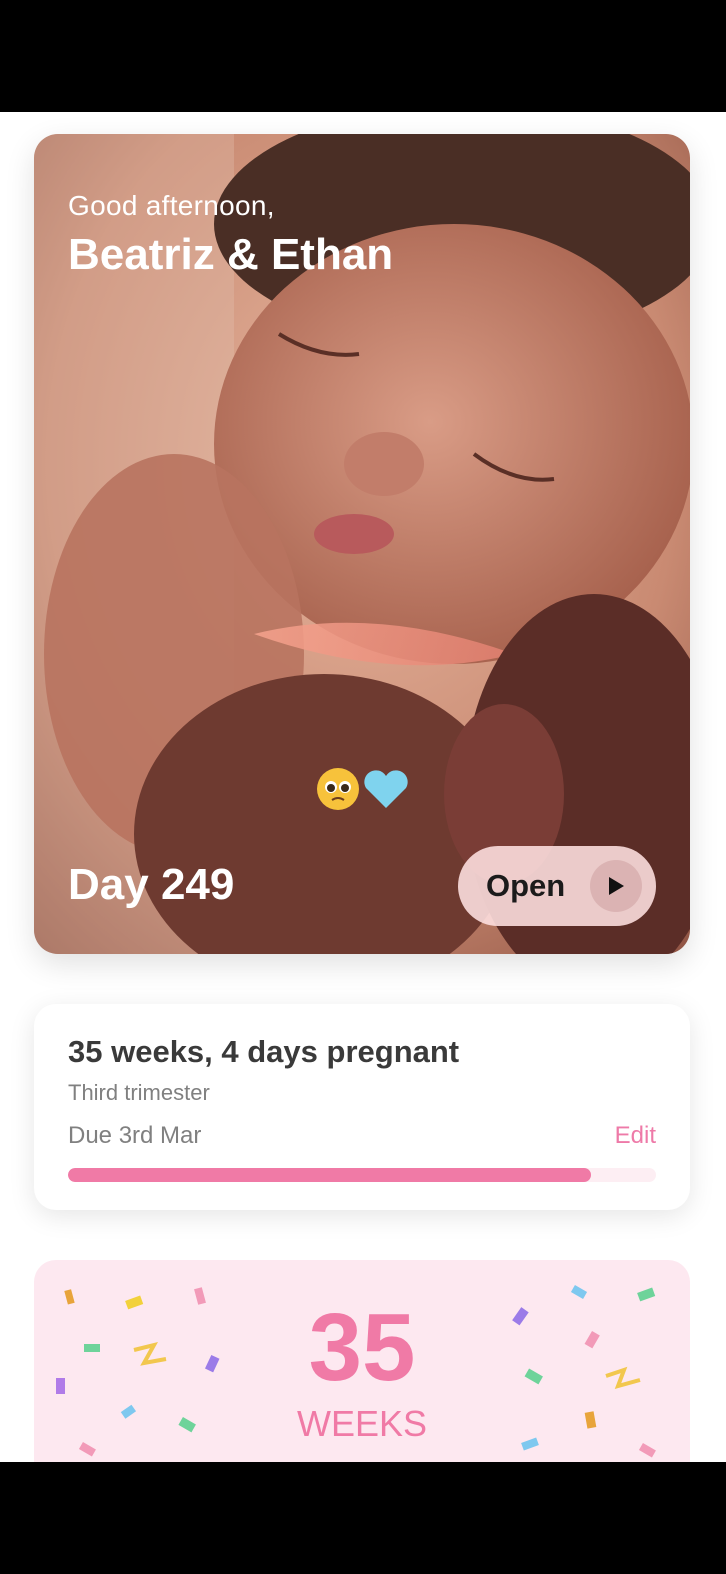 The height and width of the screenshot is (1574, 726). I want to click on play-icon, so click(616, 886).